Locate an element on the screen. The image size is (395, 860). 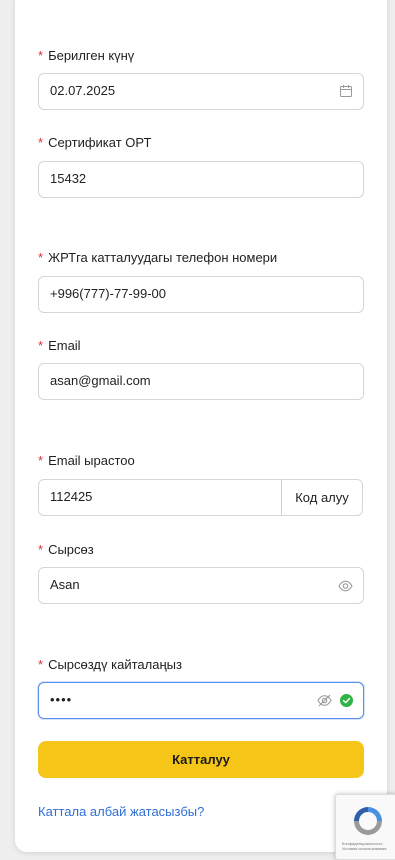
calendar-icon is located at coordinates (346, 93).